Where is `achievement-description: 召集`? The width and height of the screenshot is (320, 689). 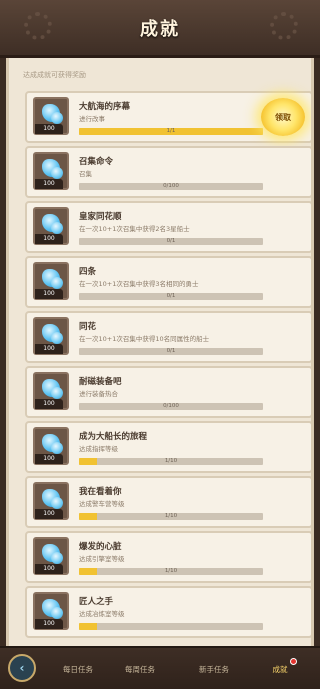 achievement-description: 召集 is located at coordinates (85, 174).